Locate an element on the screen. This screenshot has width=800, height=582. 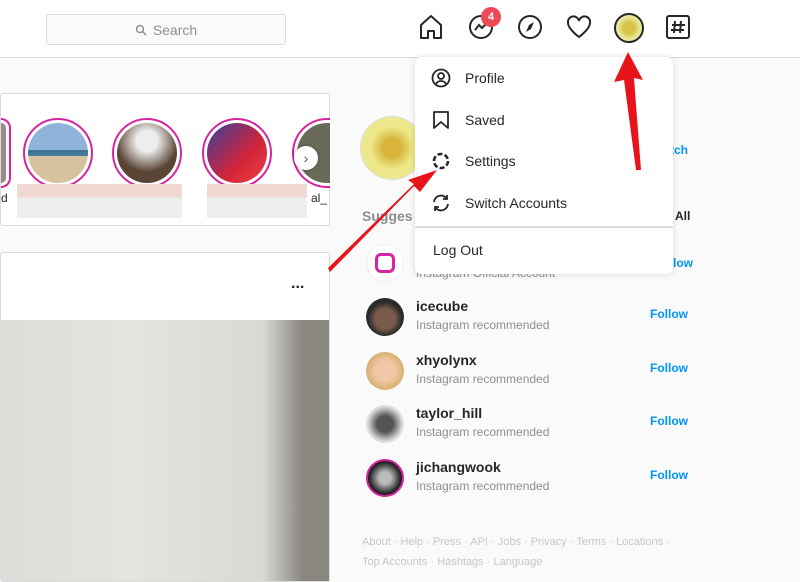
arrow-to-avatar is located at coordinates (628, 111).